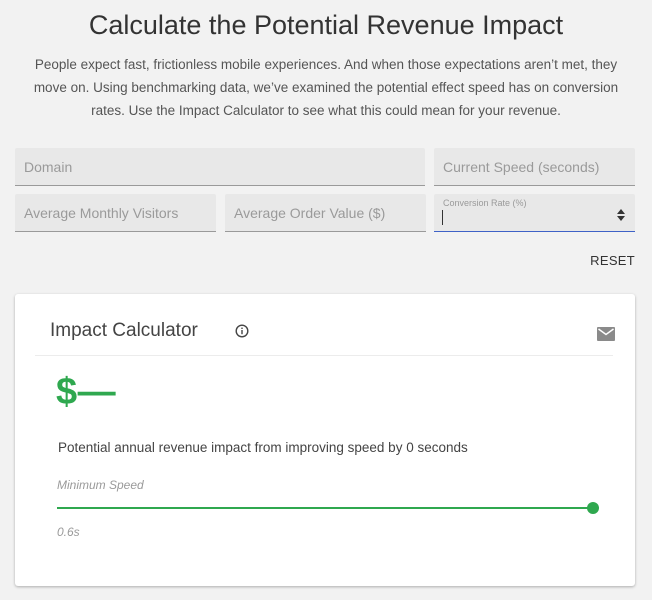 Image resolution: width=652 pixels, height=600 pixels. Describe the element at coordinates (86, 392) in the screenshot. I see `revenue-impact-value: $—` at that location.